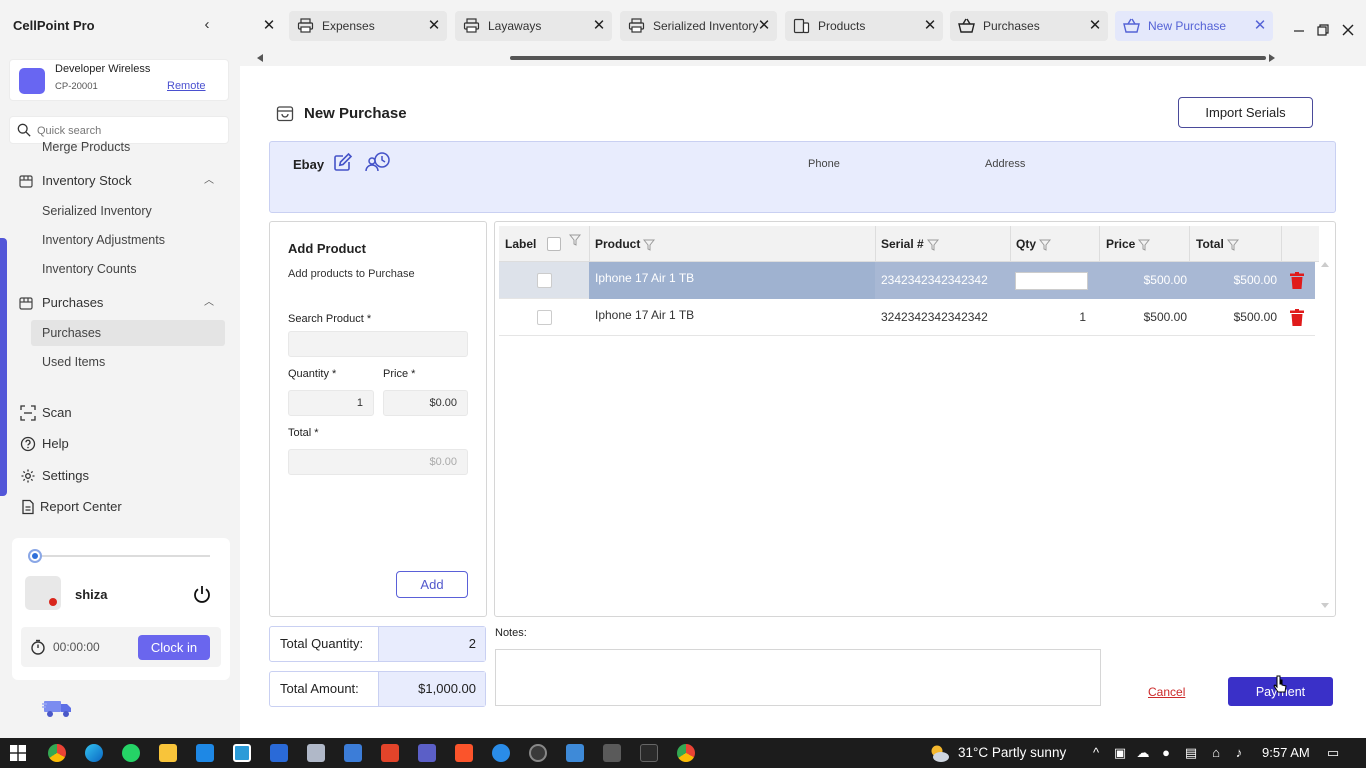 Image resolution: width=1366 pixels, height=768 pixels. Describe the element at coordinates (202, 594) in the screenshot. I see `power-icon` at that location.